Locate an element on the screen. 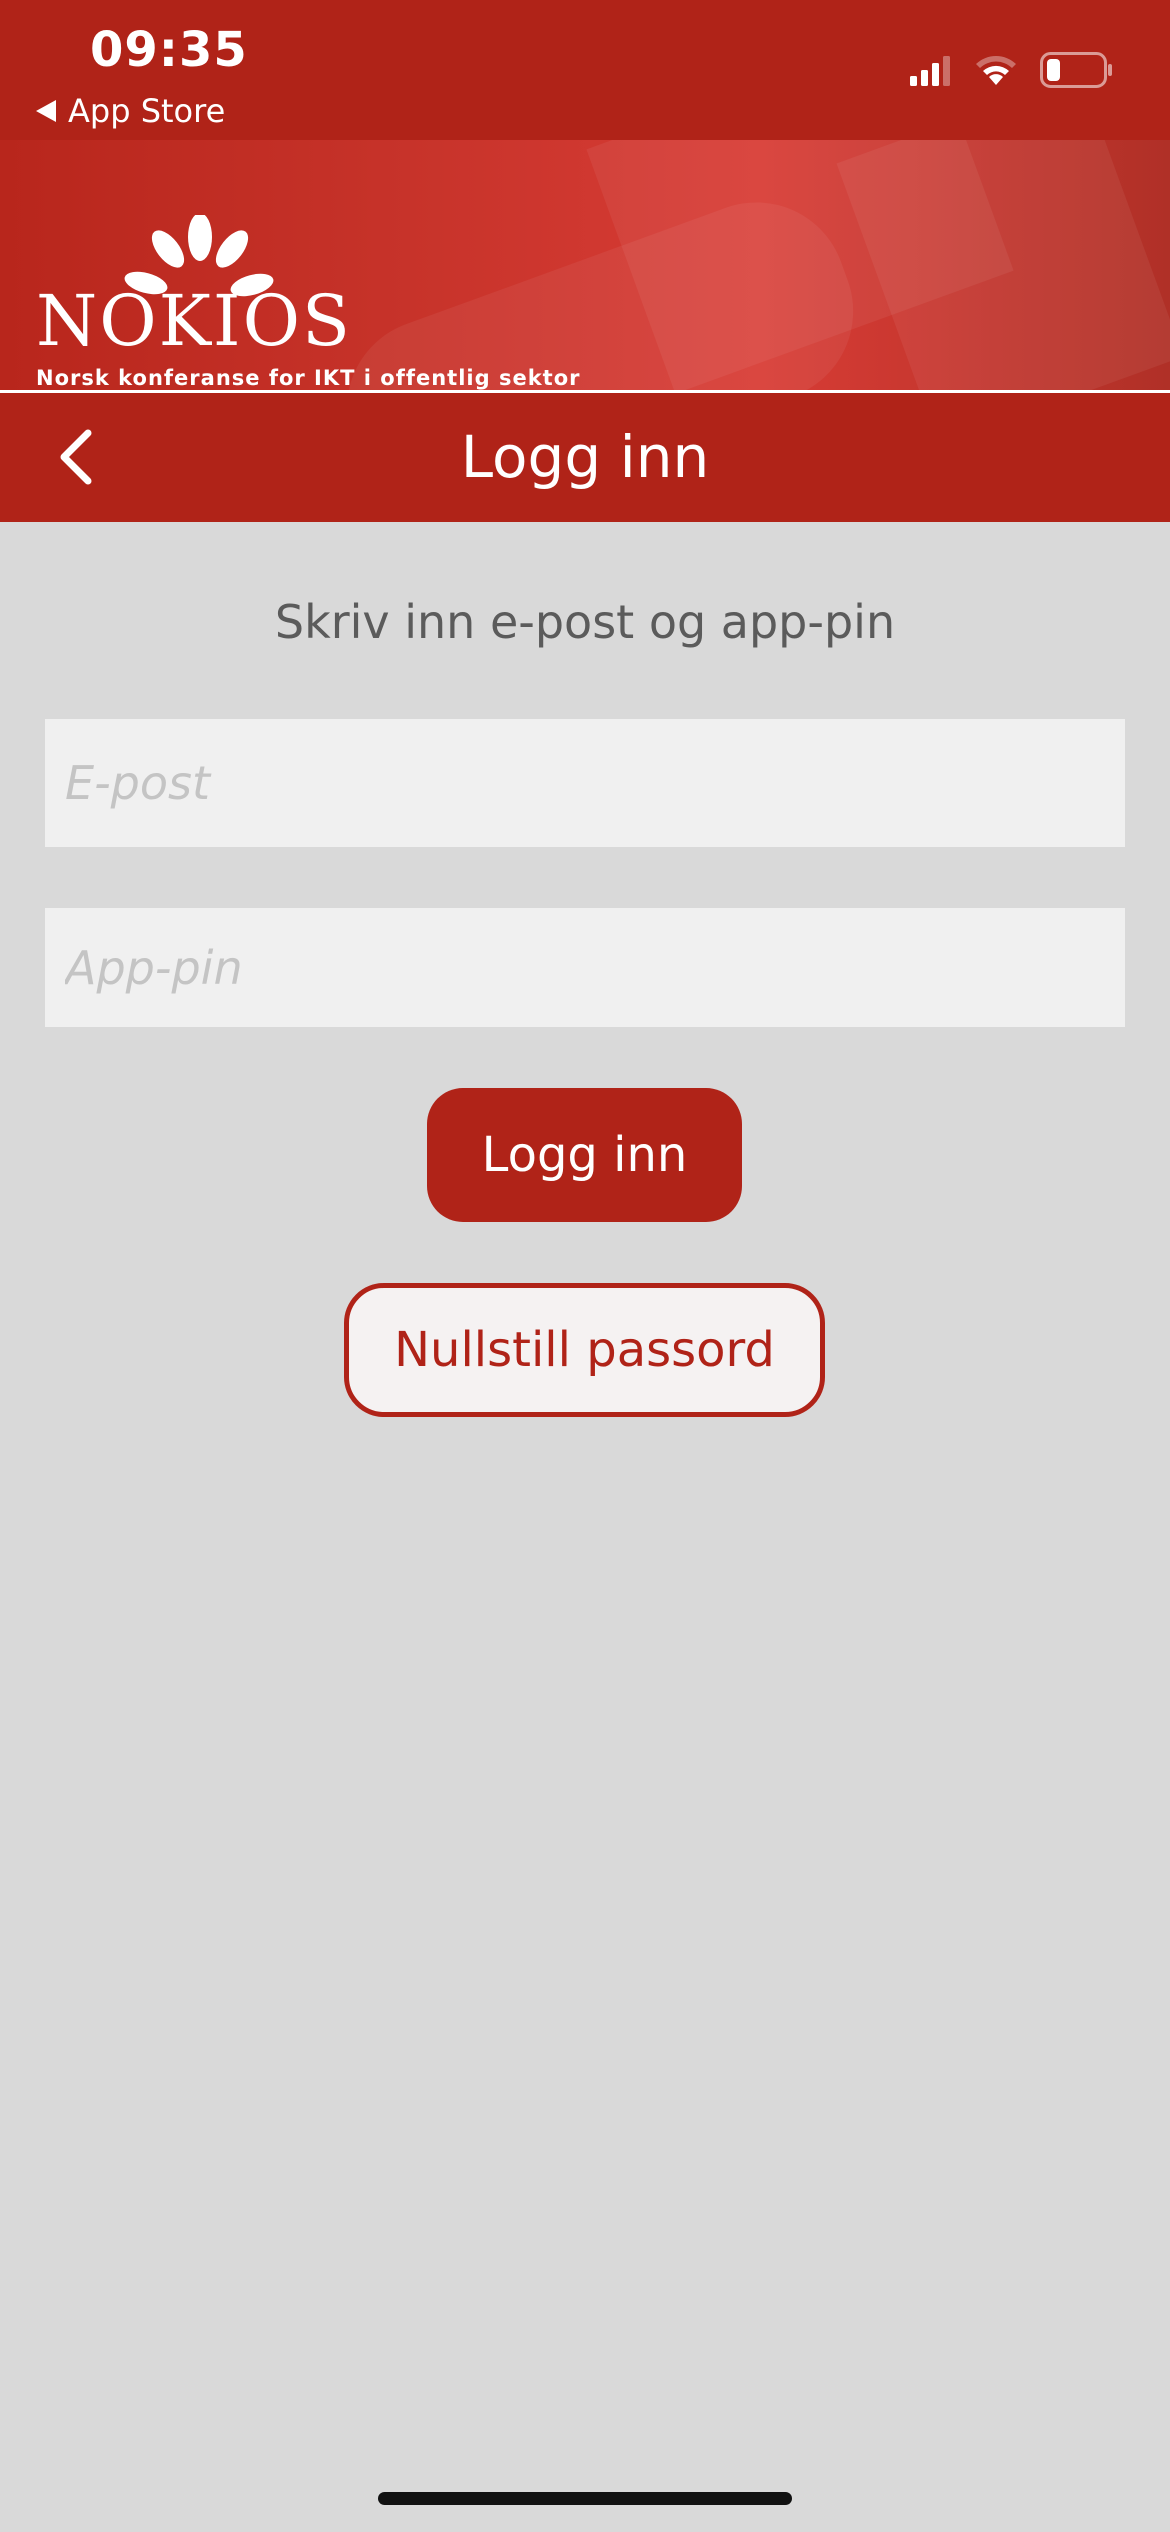 The image size is (1170, 2532). page-title: Logg inn is located at coordinates (585, 457).